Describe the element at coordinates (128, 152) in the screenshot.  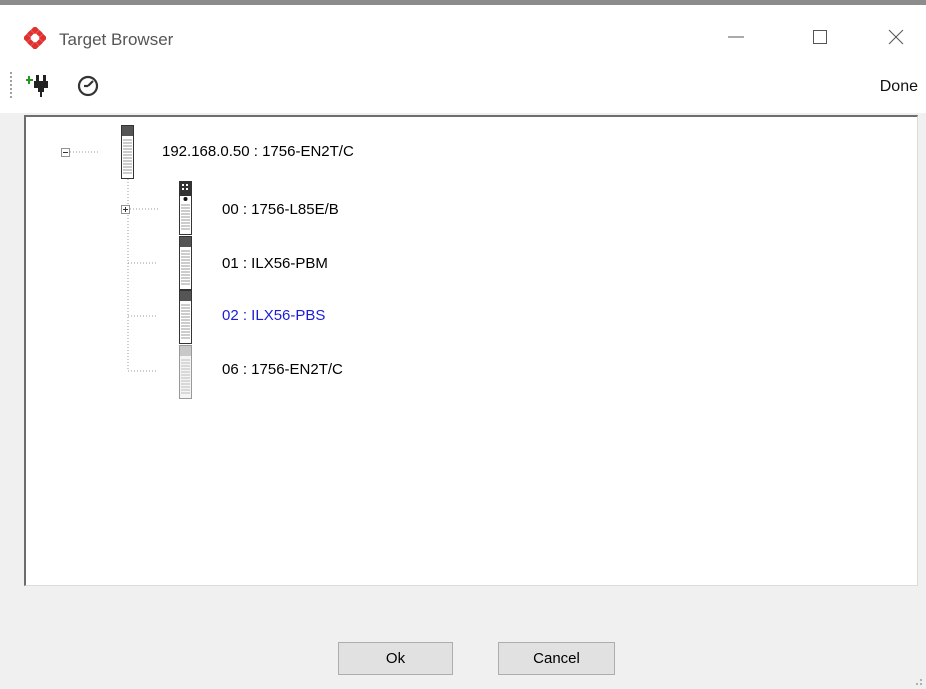
I see `root-module-icon` at that location.